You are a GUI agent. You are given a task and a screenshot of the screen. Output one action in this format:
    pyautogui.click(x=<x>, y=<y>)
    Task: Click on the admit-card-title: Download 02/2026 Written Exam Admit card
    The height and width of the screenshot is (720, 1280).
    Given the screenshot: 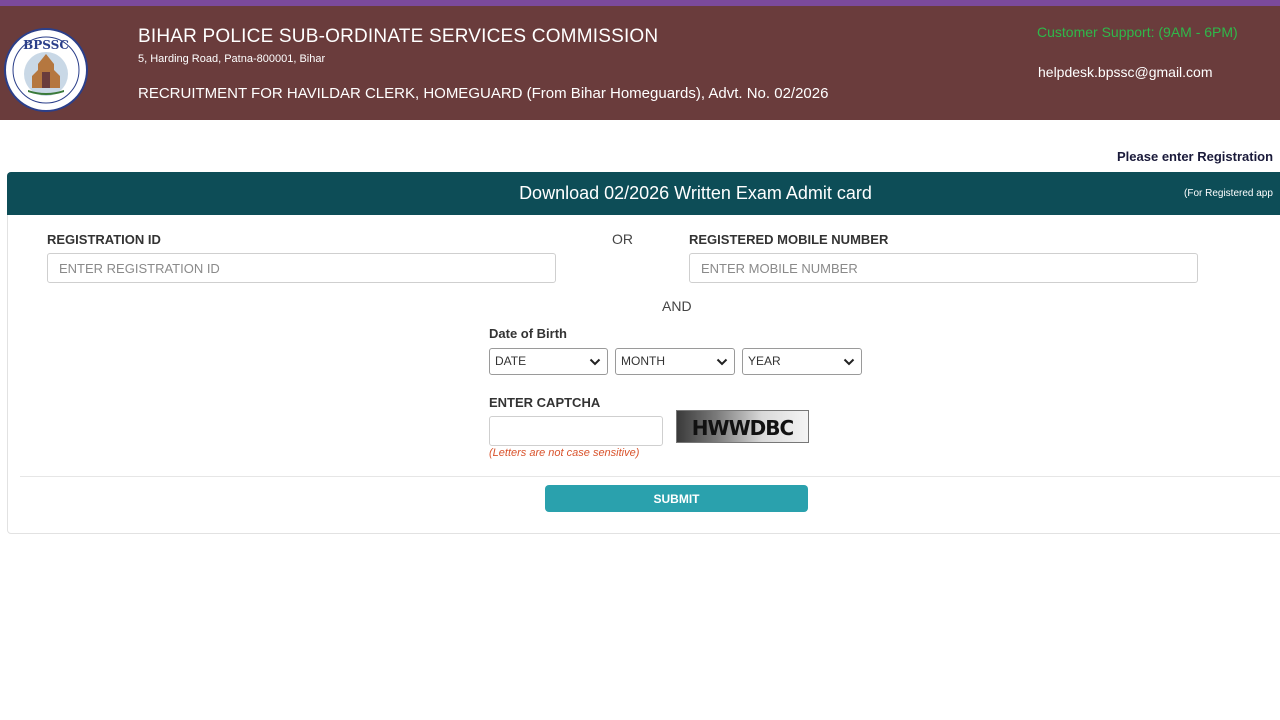 What is the action you would take?
    pyautogui.click(x=695, y=193)
    